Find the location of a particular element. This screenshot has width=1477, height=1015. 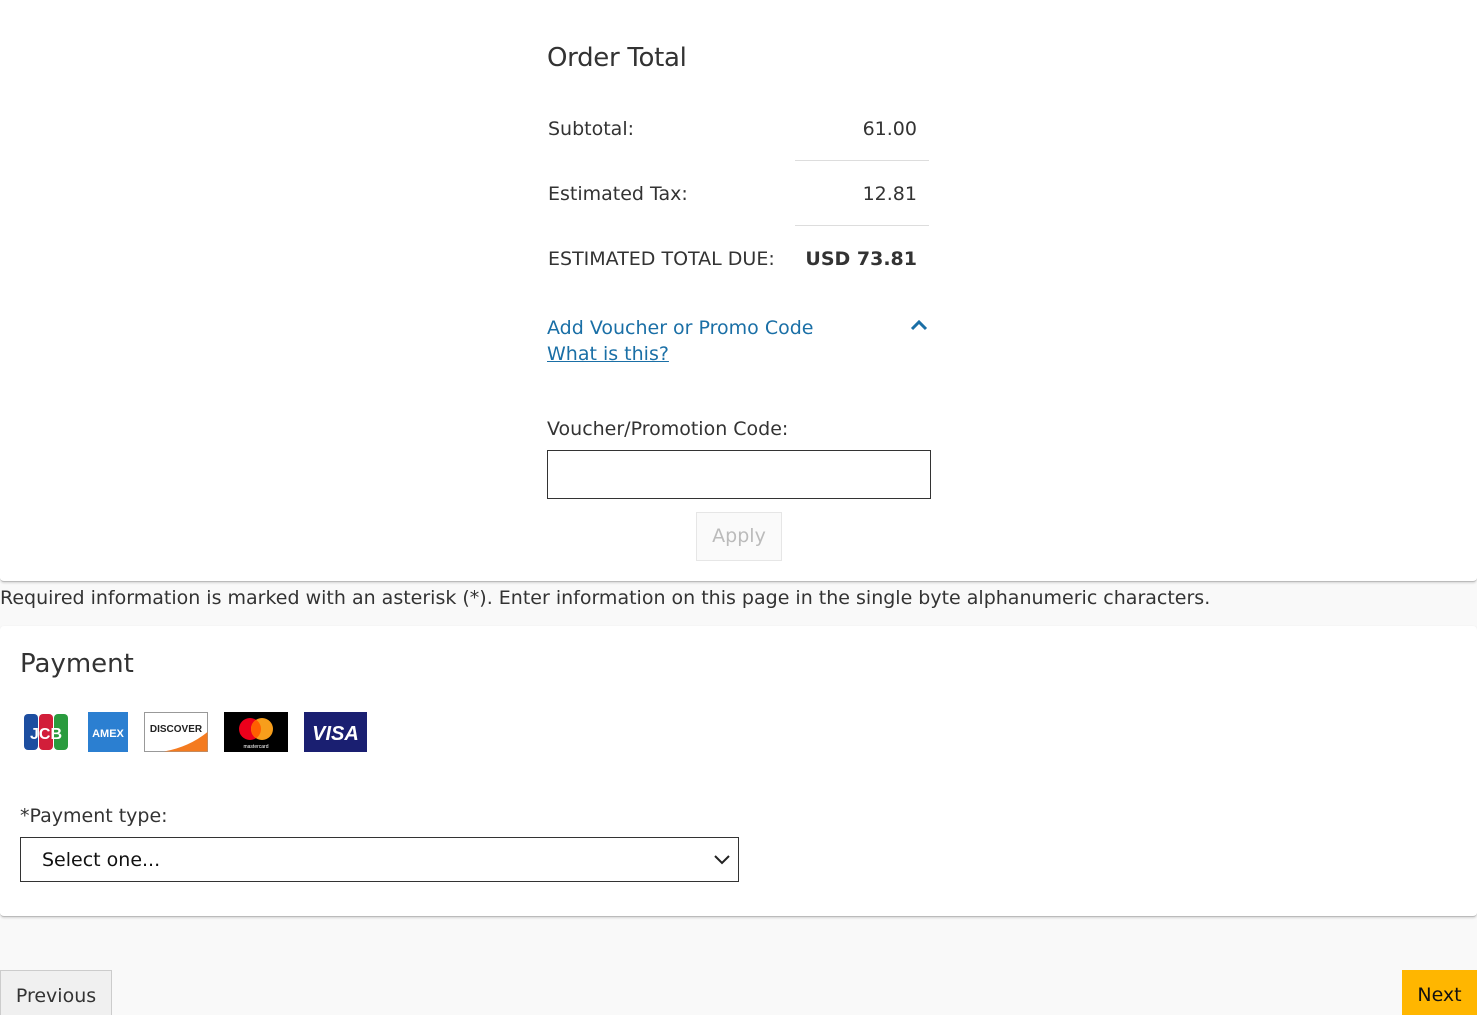

voucher-toggle: Add Voucher or Promo Code is located at coordinates (739, 328).